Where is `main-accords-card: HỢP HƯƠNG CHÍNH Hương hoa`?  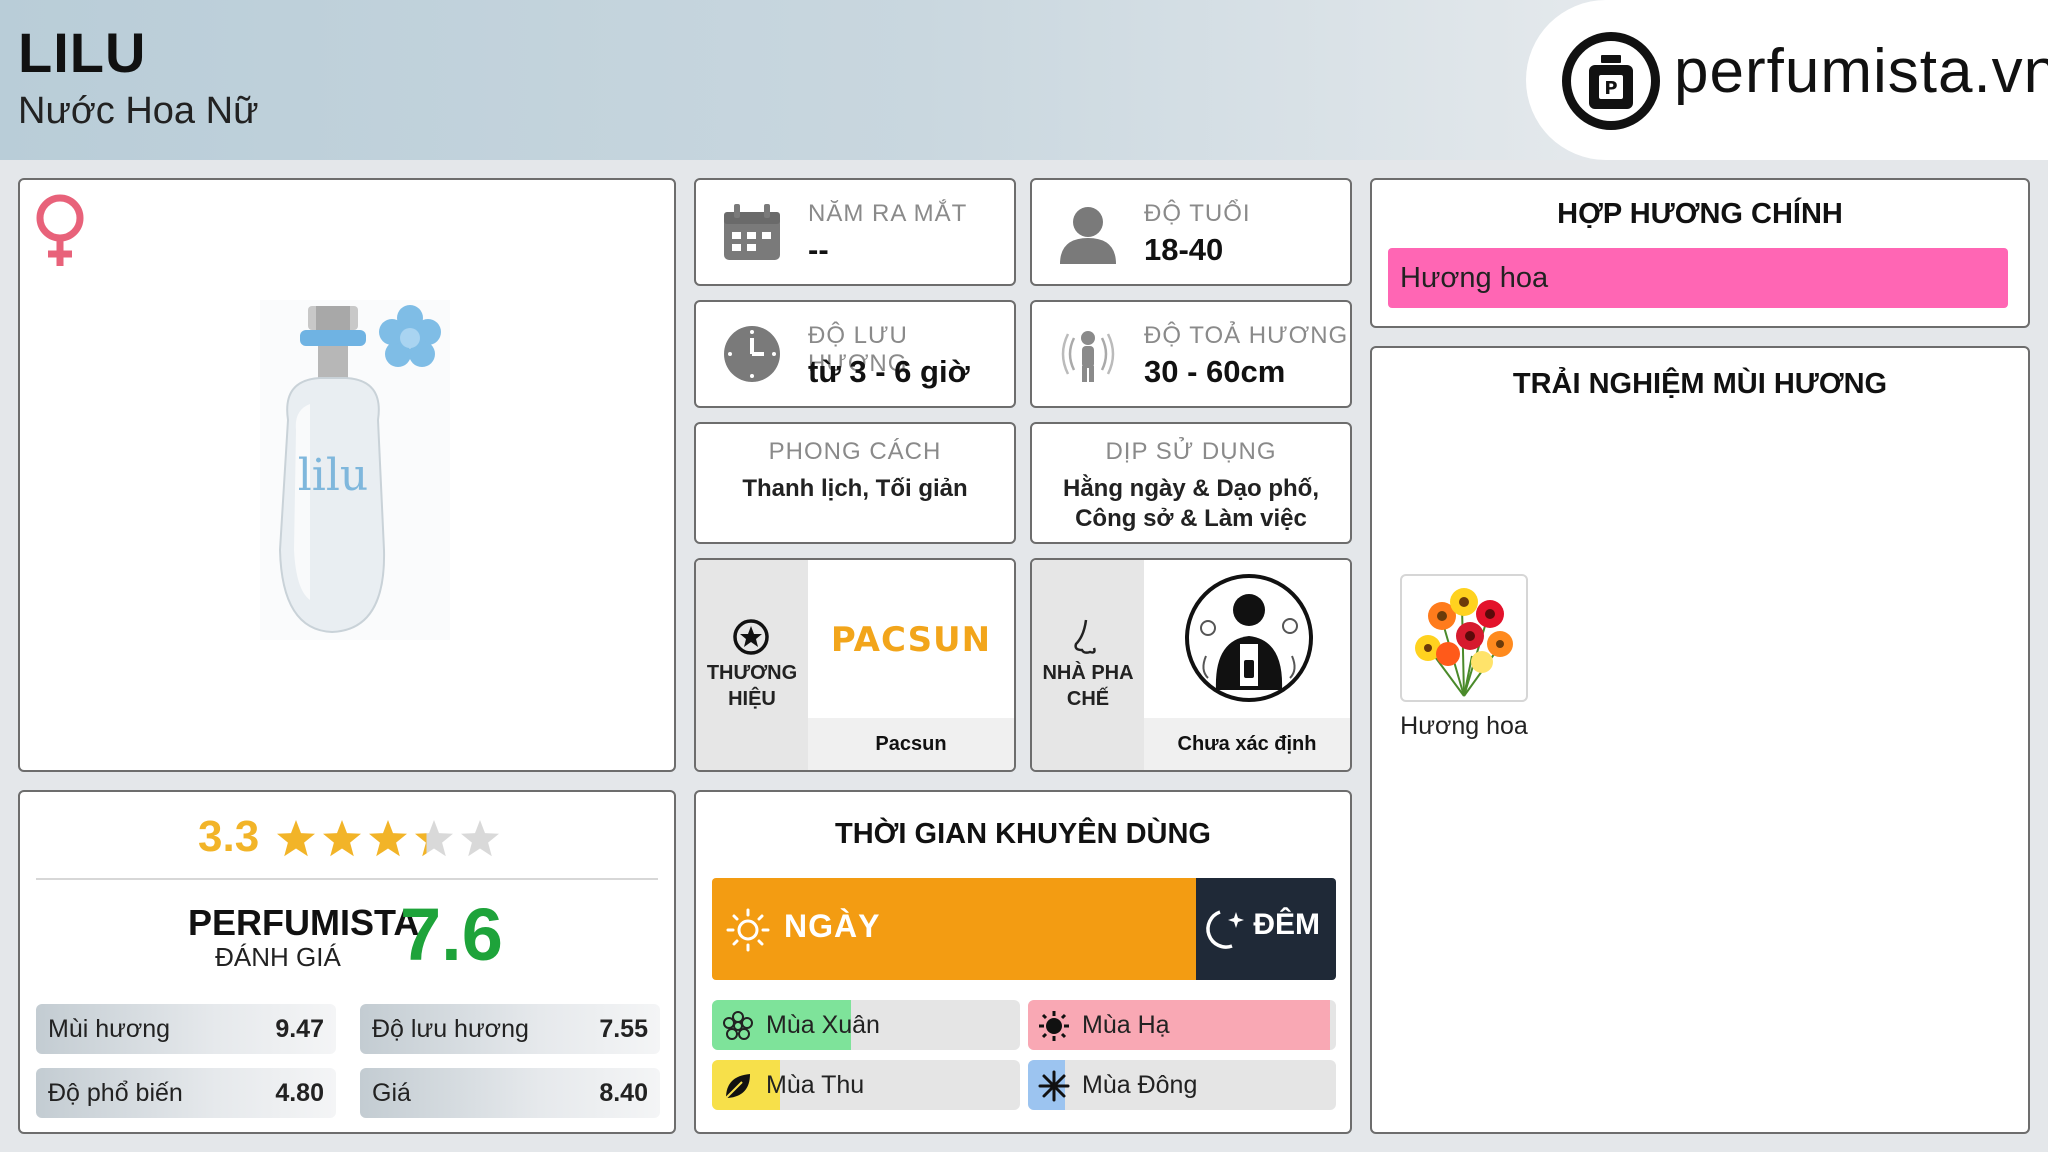 main-accords-card: HỢP HƯƠNG CHÍNH Hương hoa is located at coordinates (1700, 253).